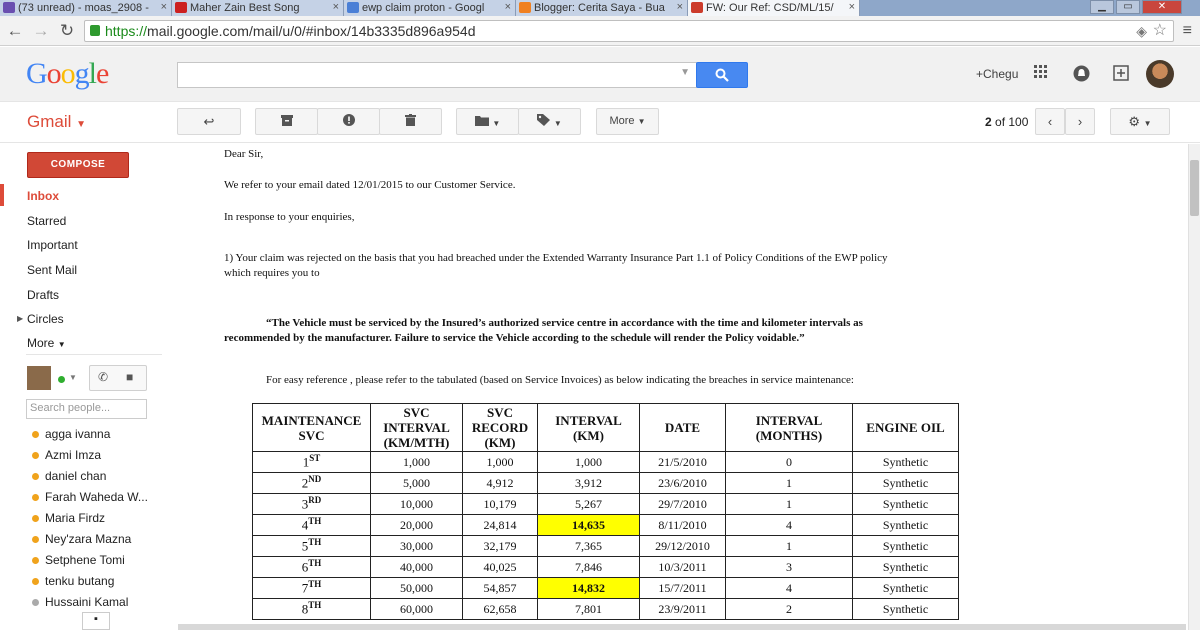  I want to click on engine-oil-cell: Synthetic, so click(905, 588).